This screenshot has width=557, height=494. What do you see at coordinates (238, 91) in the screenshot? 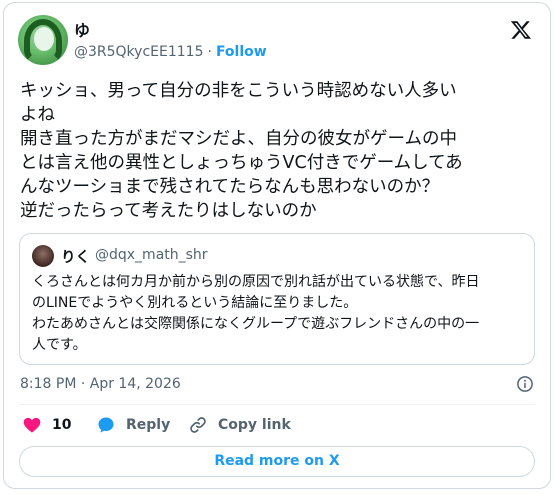
I see `tweet-text-line: キッショ、男って自分の非をこういう時認めない人多い` at bounding box center [238, 91].